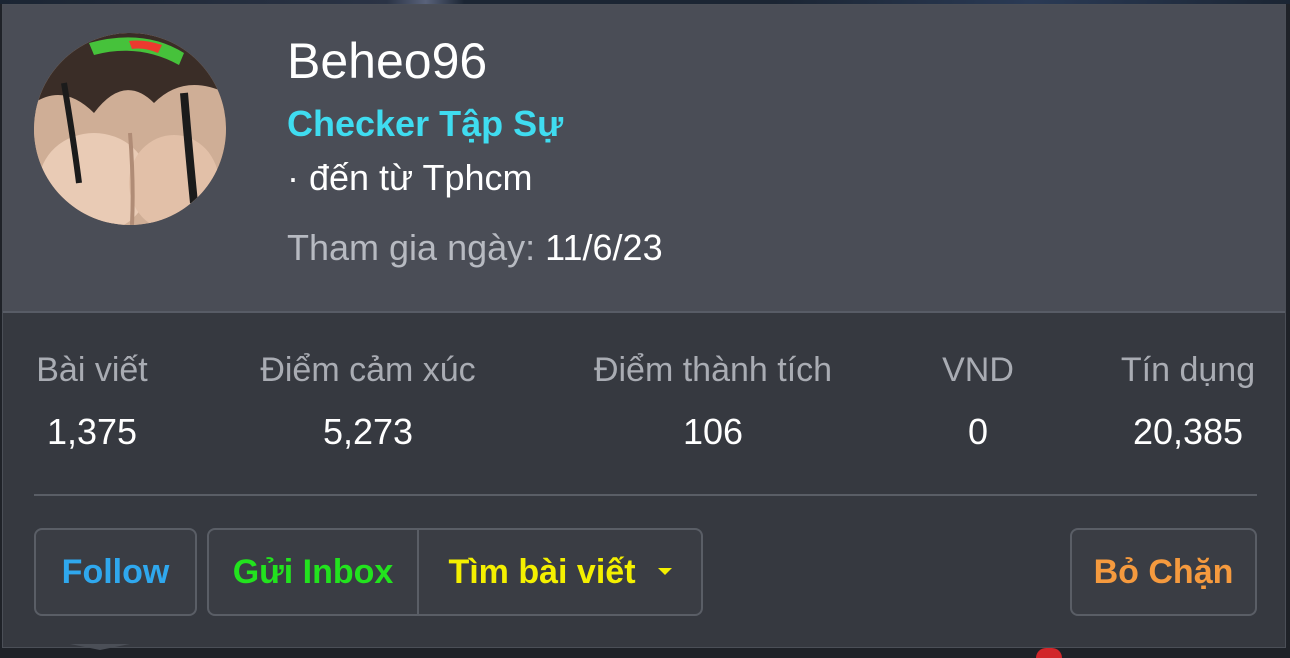  Describe the element at coordinates (713, 431) in the screenshot. I see `stat-value: 106` at that location.